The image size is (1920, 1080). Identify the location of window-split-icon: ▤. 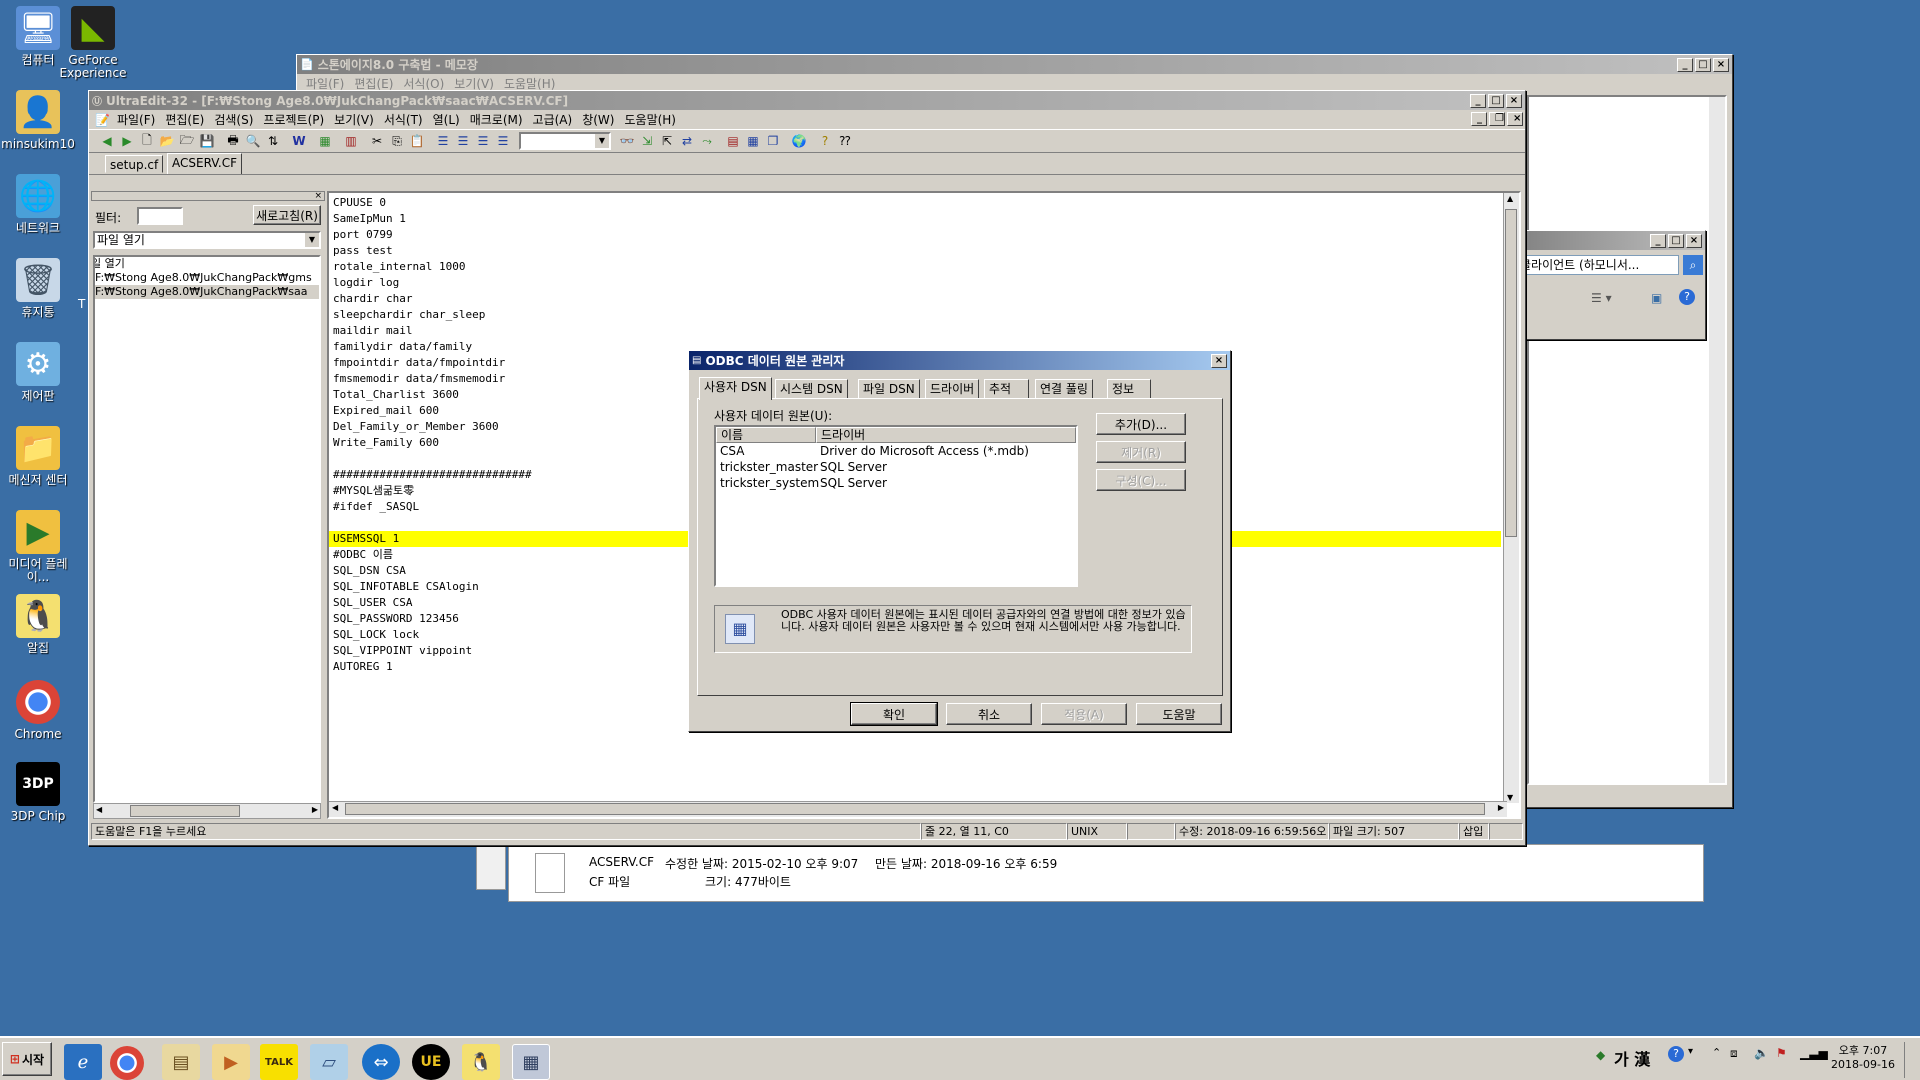
(733, 141).